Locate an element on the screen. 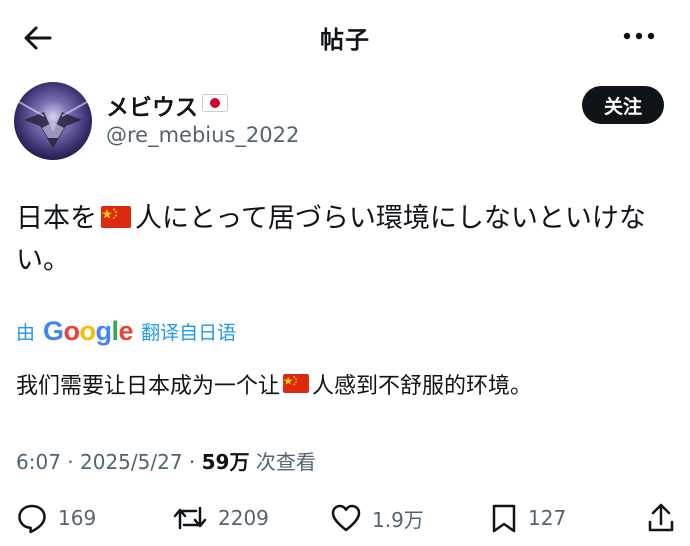 Image resolution: width=690 pixels, height=546 pixels. post-text-part1: 日本を is located at coordinates (56, 218).